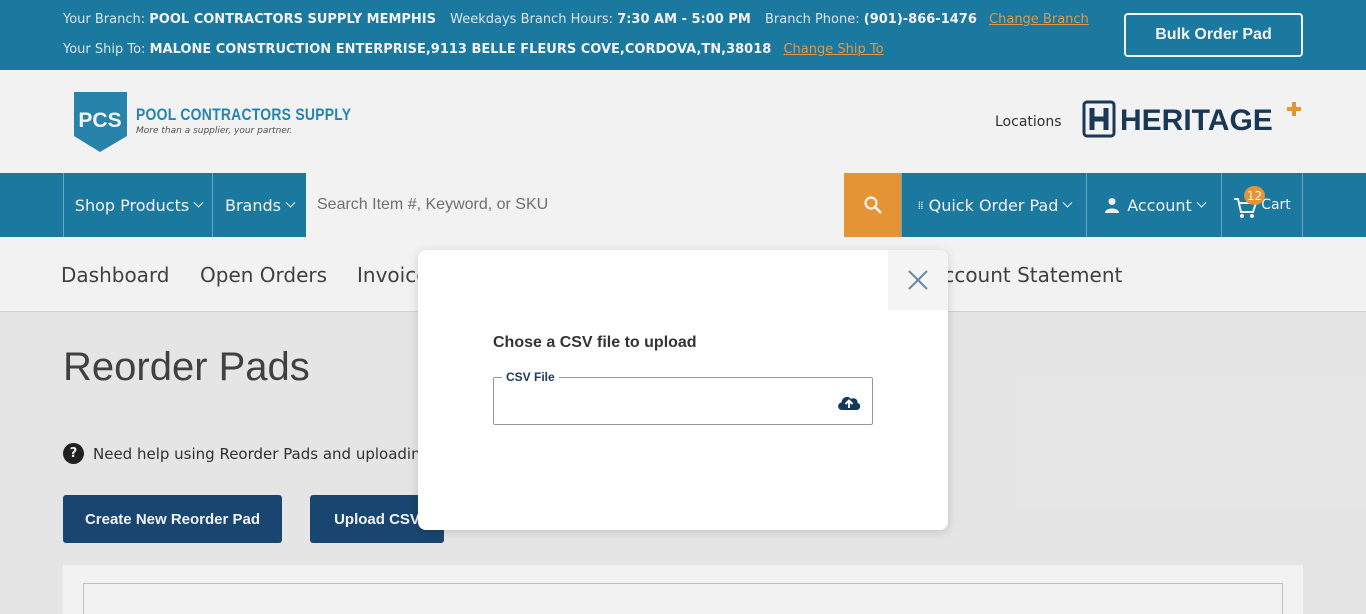  What do you see at coordinates (683, 598) in the screenshot?
I see `reorder-pad-row` at bounding box center [683, 598].